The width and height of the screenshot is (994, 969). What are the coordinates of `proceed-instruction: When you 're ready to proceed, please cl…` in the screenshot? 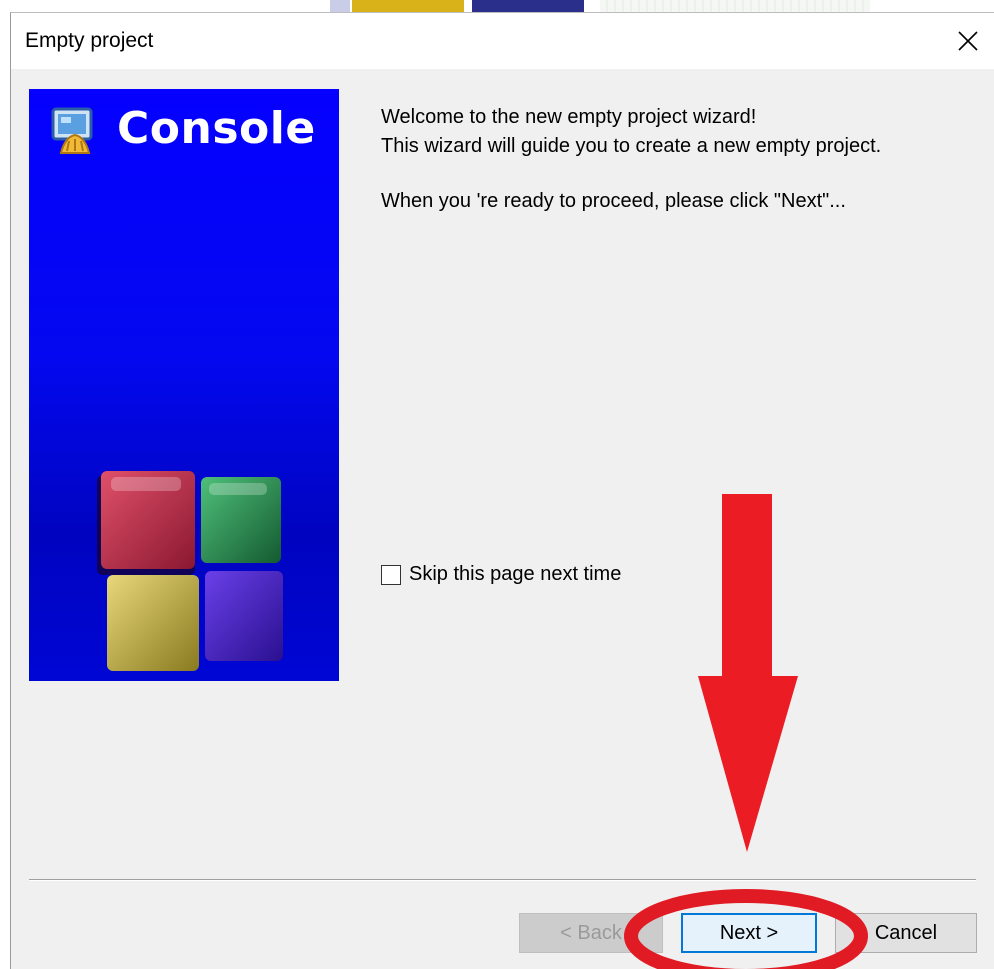 It's located at (613, 201).